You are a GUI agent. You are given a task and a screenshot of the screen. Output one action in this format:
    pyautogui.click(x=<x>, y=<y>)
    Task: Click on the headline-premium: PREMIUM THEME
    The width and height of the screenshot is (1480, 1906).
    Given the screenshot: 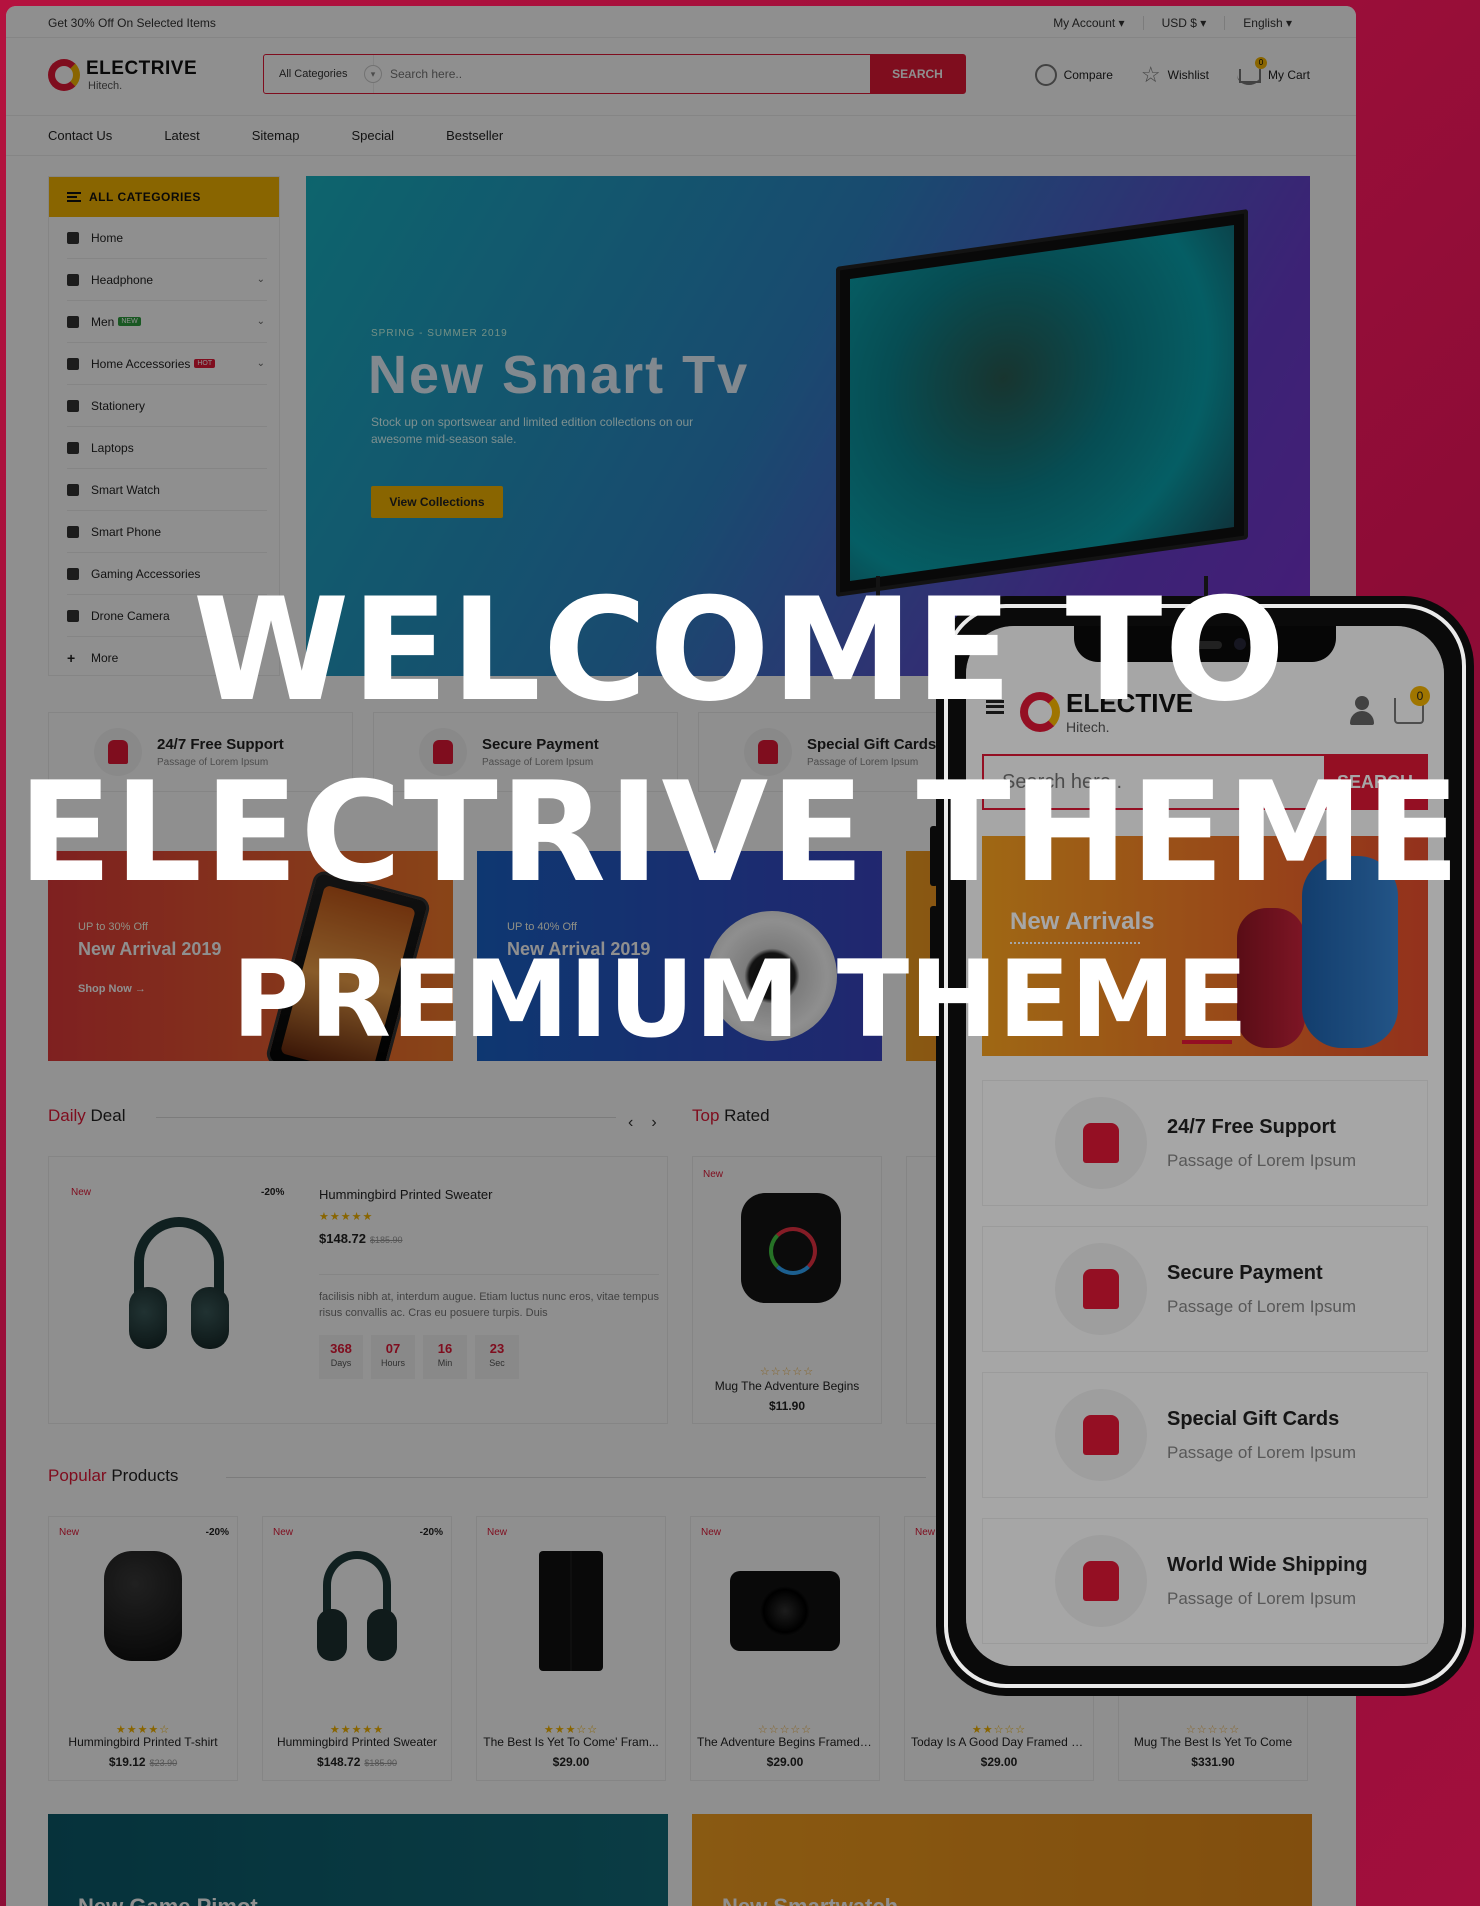 What is the action you would take?
    pyautogui.click(x=740, y=999)
    